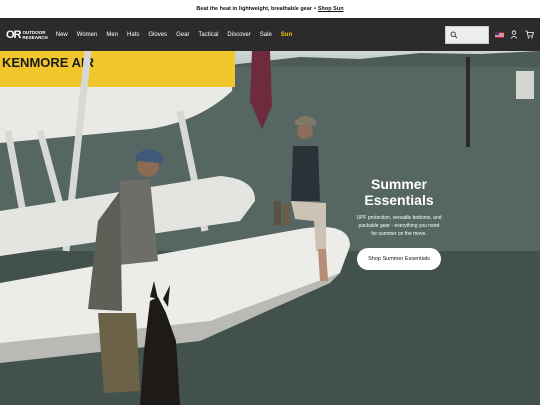 This screenshot has height=405, width=540. I want to click on nav-sun: Sun, so click(286, 35).